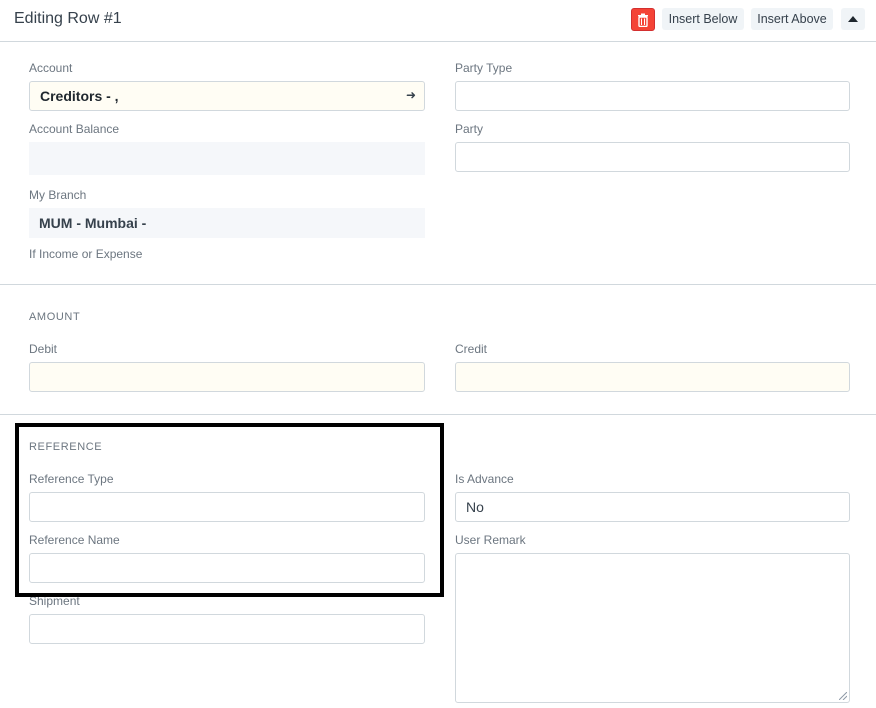 This screenshot has width=876, height=708. Describe the element at coordinates (475, 507) in the screenshot. I see `is-advance-value: No` at that location.